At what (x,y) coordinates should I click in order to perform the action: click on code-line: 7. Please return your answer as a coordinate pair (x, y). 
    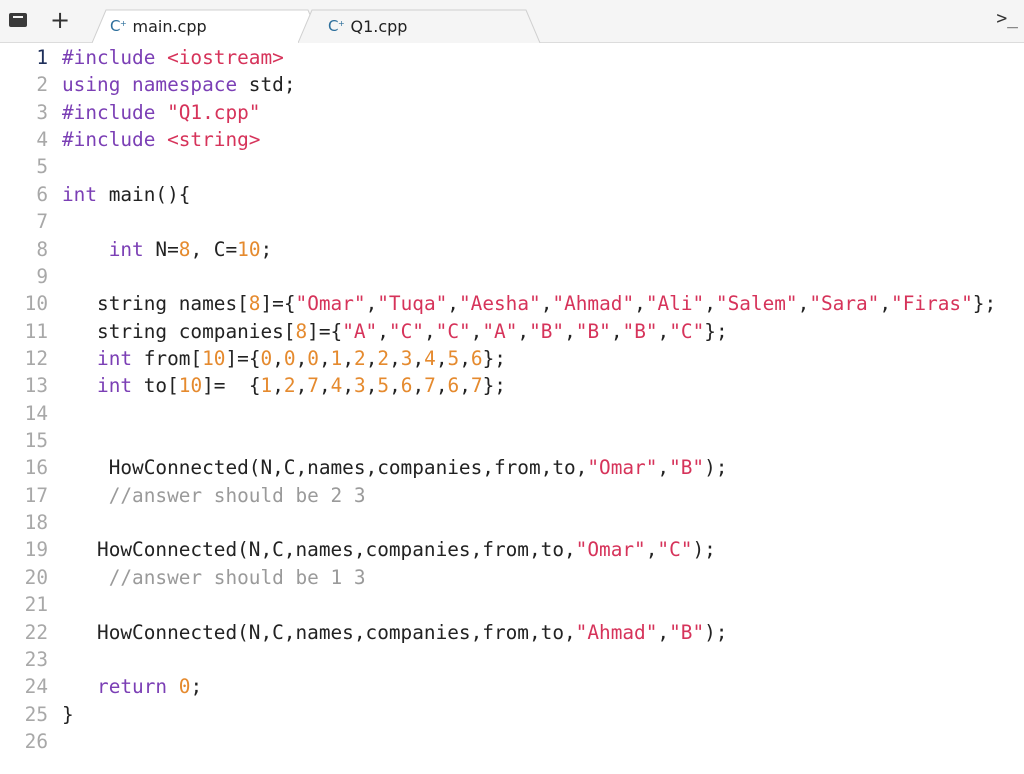
    Looking at the image, I should click on (512, 221).